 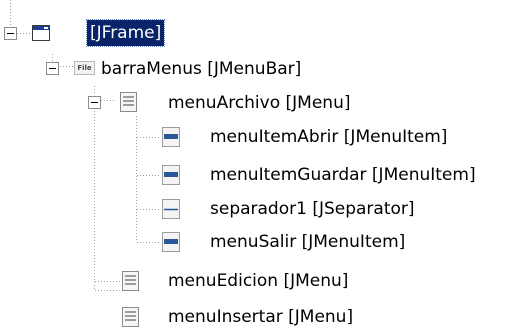 I want to click on tree-node-menu-salir: menuSalir [JMenuItem], so click(x=230, y=245).